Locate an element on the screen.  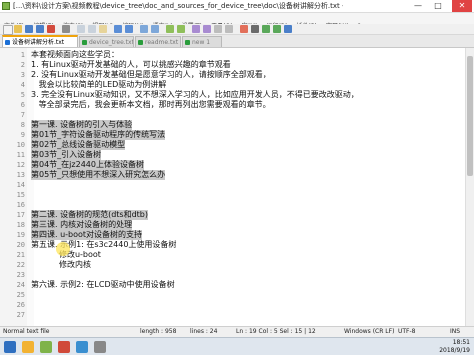
editor-line: 13 第05节_只想使用不想深入研究怎么办 is located at coordinates (237, 175).